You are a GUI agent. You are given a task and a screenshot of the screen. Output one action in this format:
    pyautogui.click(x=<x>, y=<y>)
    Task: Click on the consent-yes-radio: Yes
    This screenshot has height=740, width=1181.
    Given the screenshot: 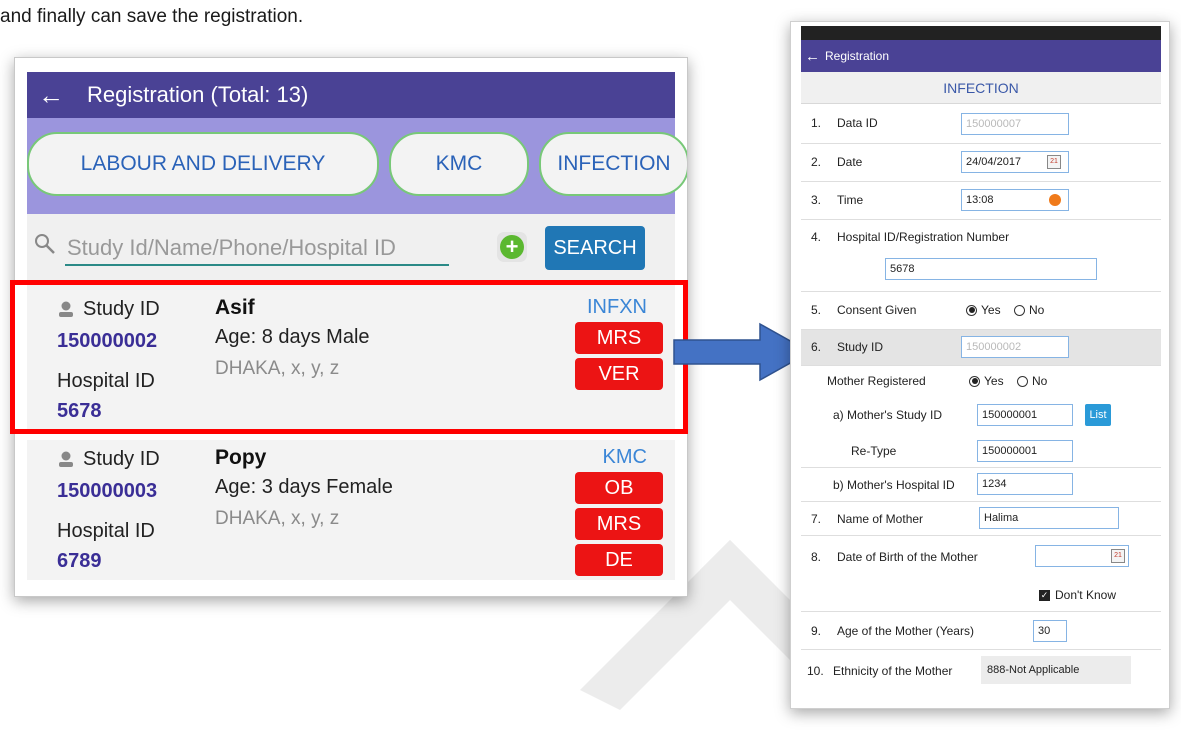 What is the action you would take?
    pyautogui.click(x=983, y=310)
    